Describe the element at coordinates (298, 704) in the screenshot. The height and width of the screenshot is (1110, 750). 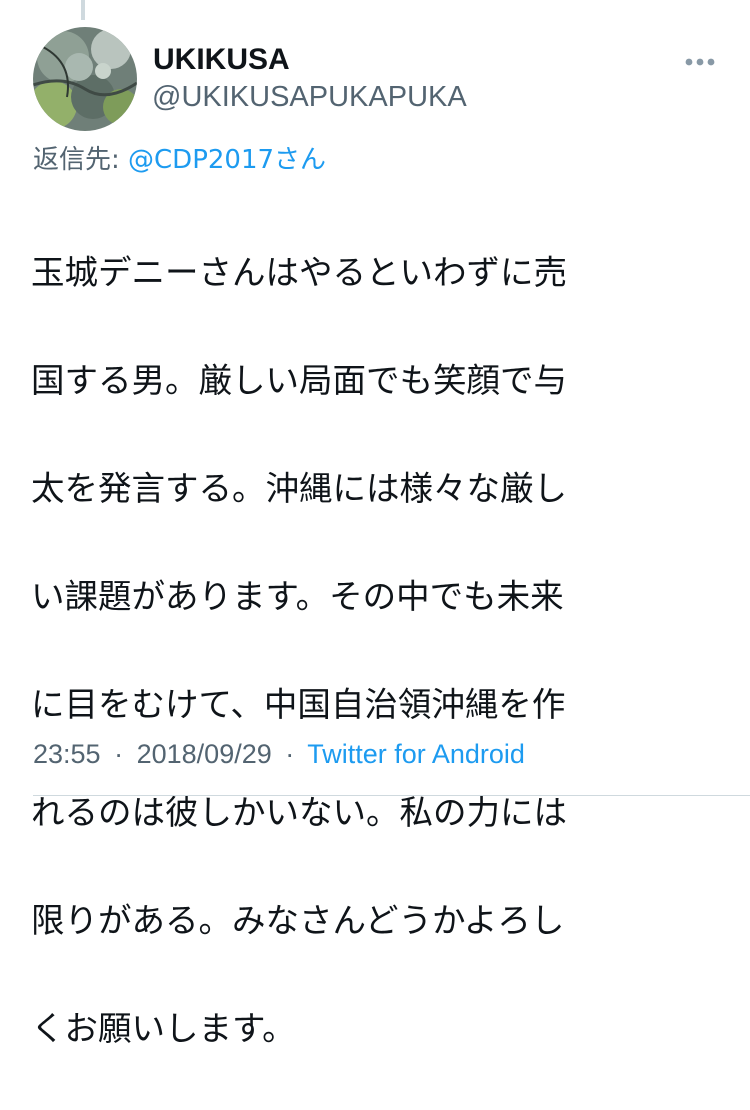
I see `tweet-text-line: に目をむけて、中国自治領沖縄を作` at that location.